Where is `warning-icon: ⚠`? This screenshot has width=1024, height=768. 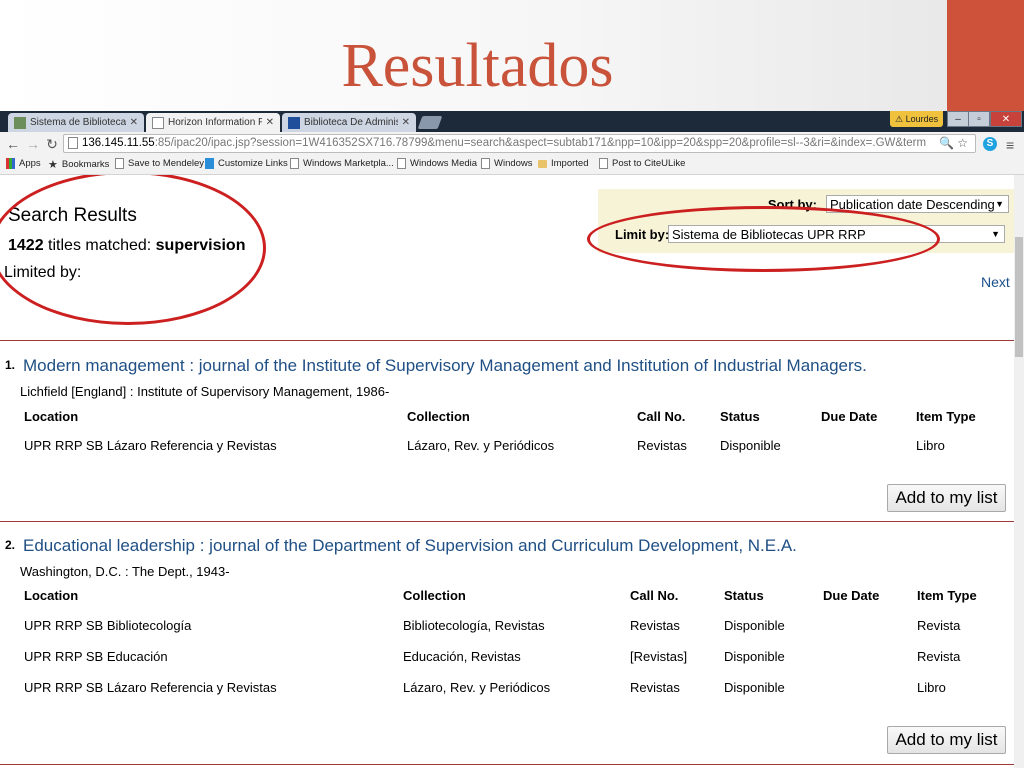 warning-icon: ⚠ is located at coordinates (900, 118).